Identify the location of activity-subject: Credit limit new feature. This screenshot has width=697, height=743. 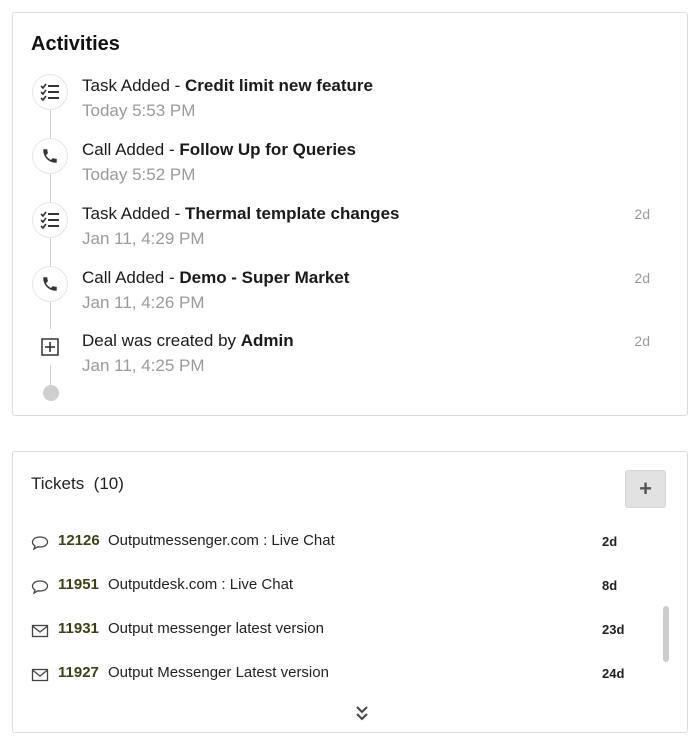
(279, 85).